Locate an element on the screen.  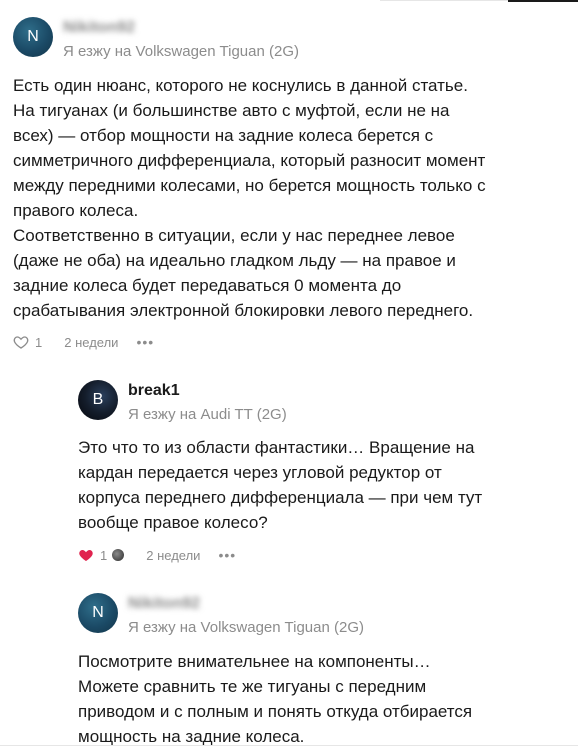
heart-filled-icon is located at coordinates (86, 555).